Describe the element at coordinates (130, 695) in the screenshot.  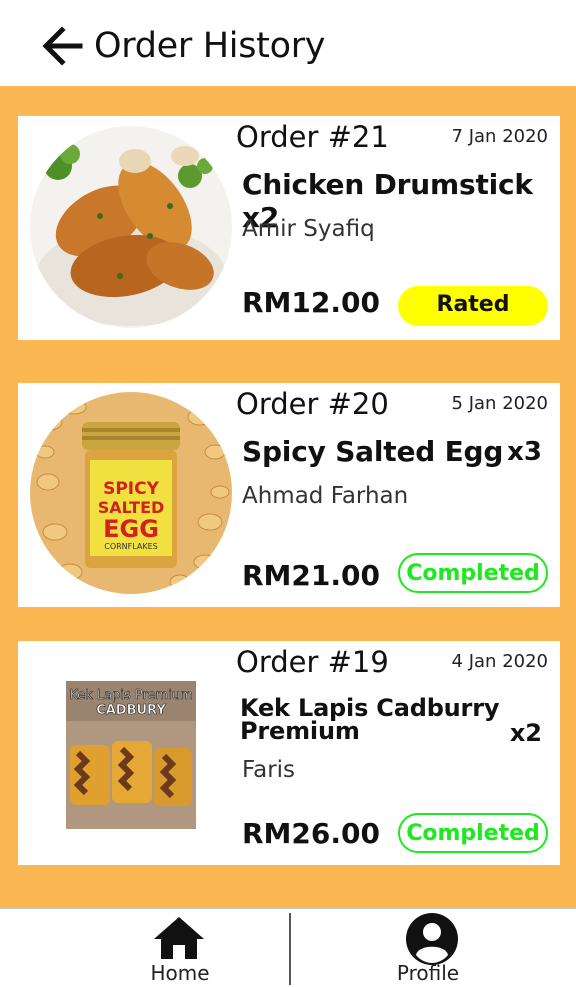
I see `svg-text: Kek Lapis Premium` at that location.